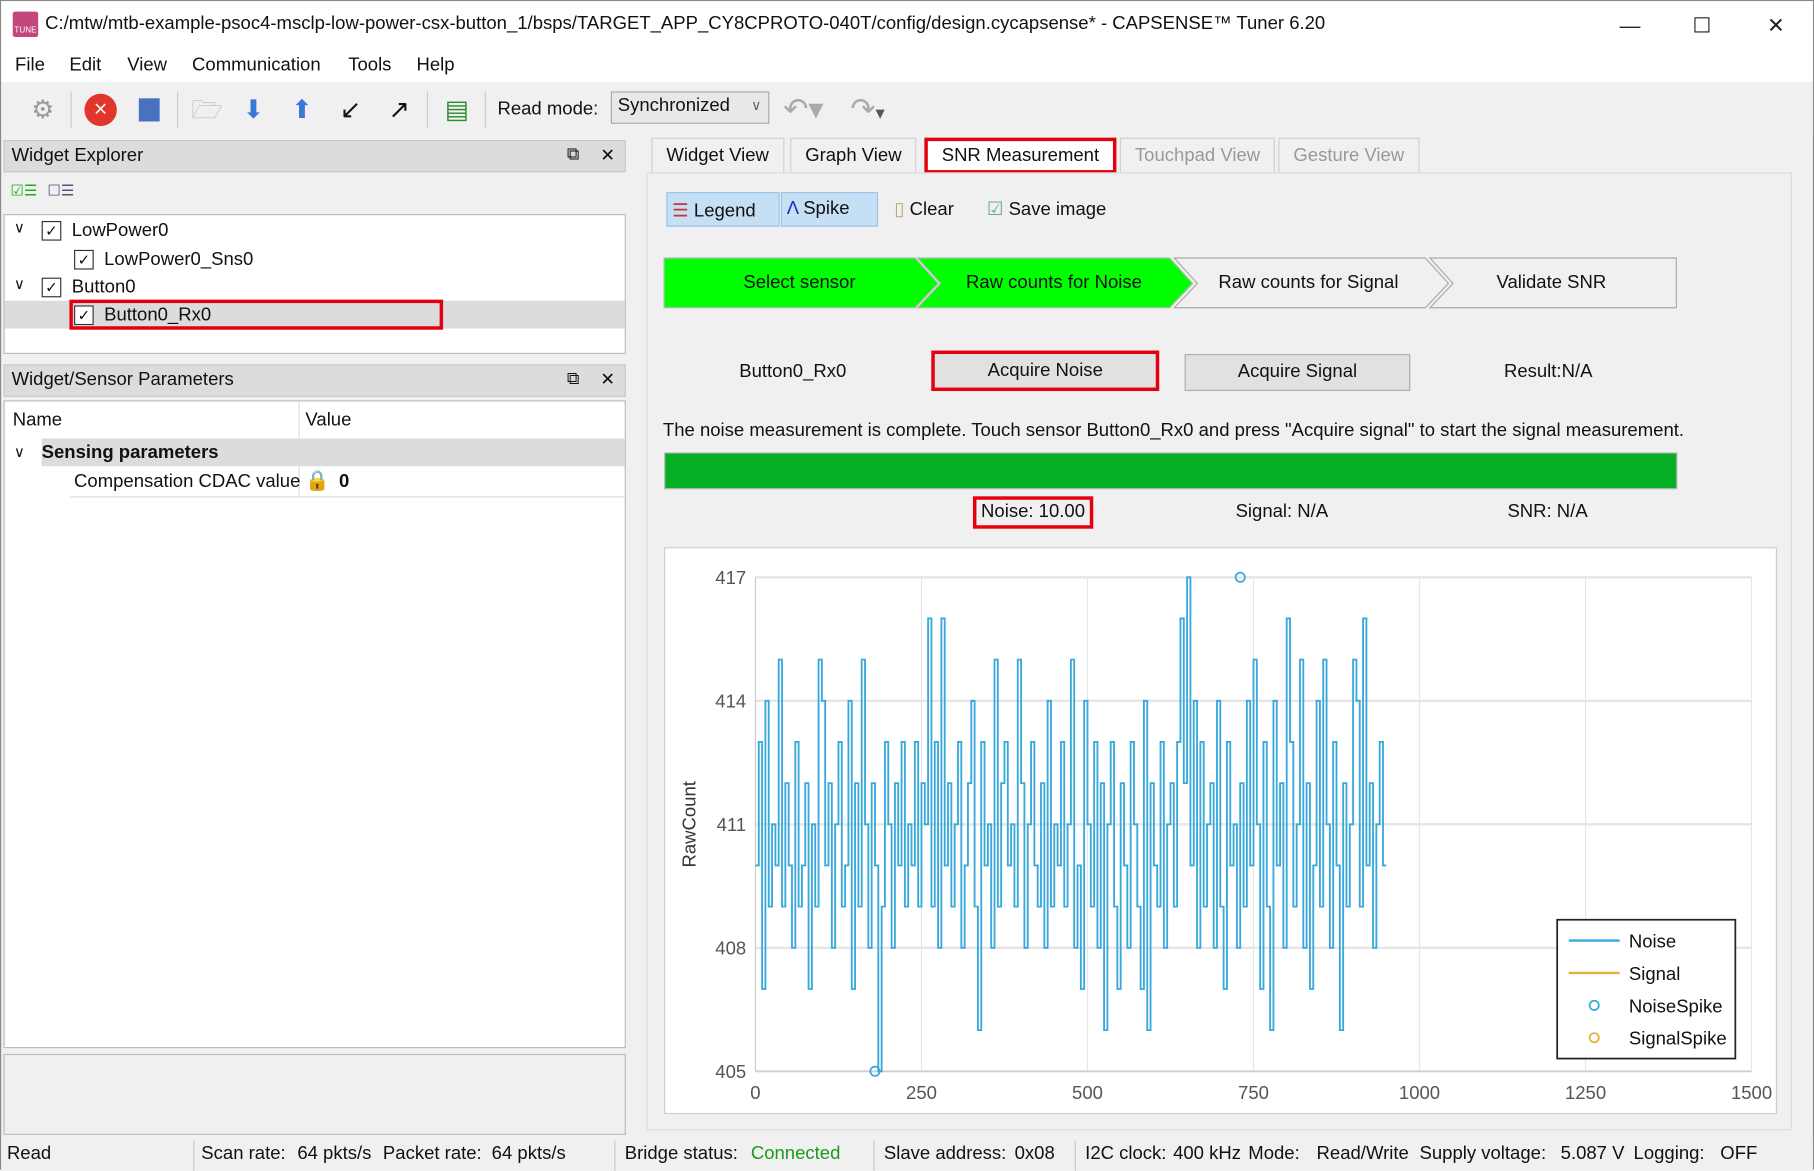 This screenshot has height=1171, width=1814. Describe the element at coordinates (680, 211) in the screenshot. I see `legend-icon: ☰` at that location.